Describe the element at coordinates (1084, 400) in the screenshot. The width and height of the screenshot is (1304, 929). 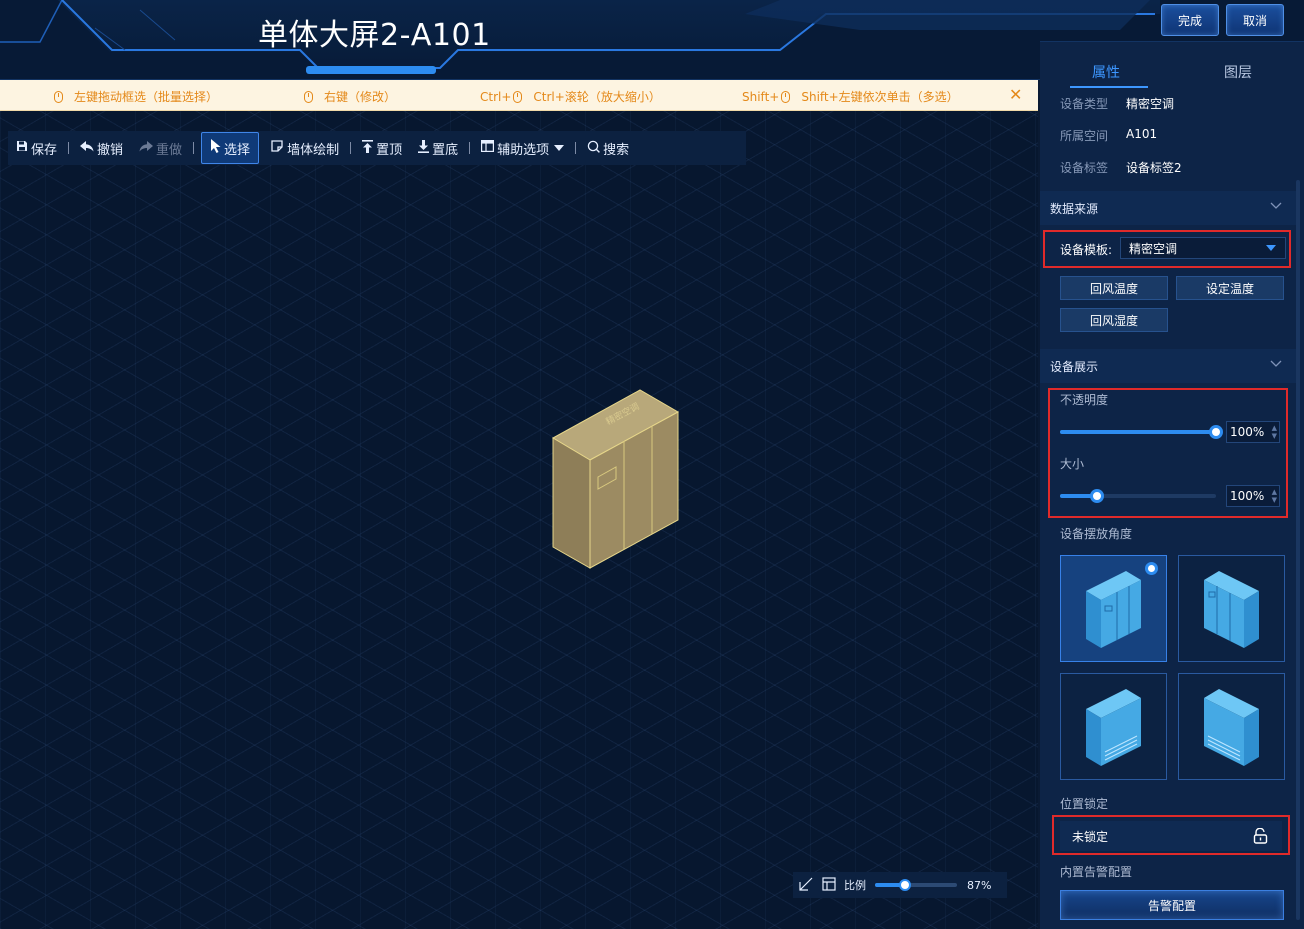
I see `opacity-label: 不透明度` at that location.